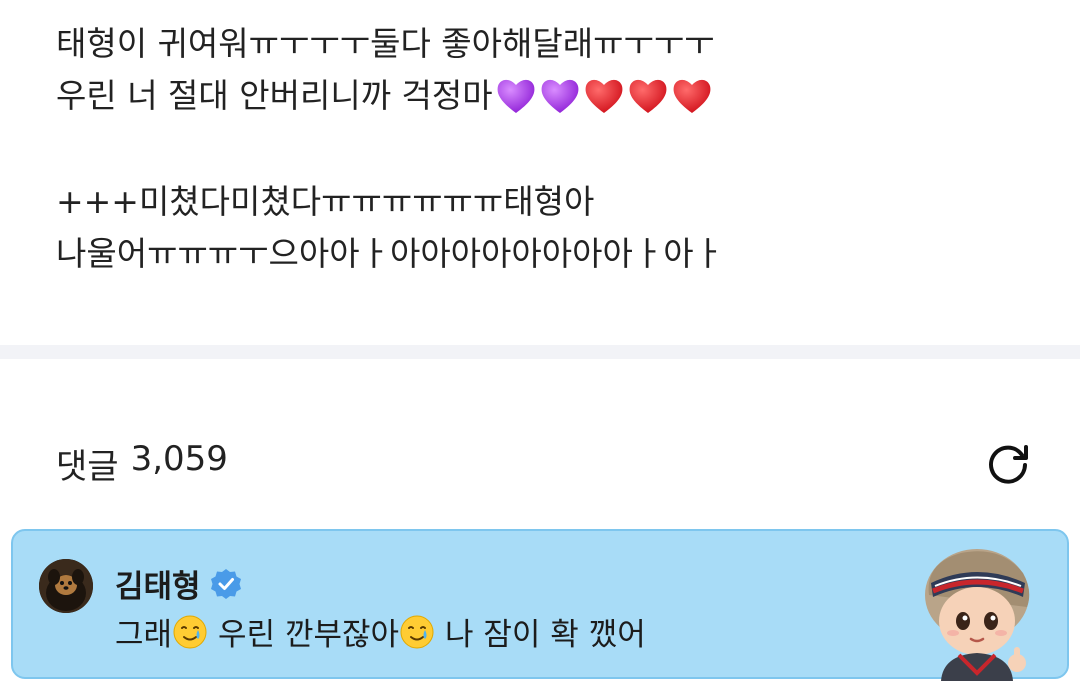  I want to click on comments-title: 댓글 3,059, so click(142, 463).